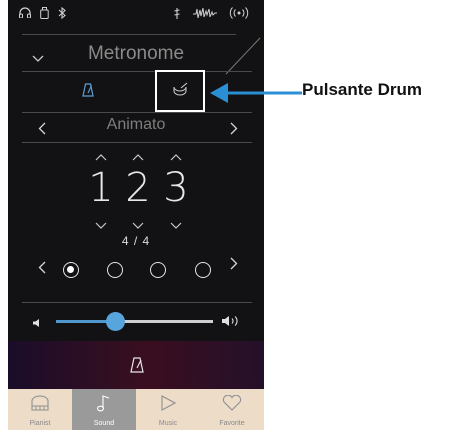 The width and height of the screenshot is (454, 430). Describe the element at coordinates (129, 34) in the screenshot. I see `header-top-divider` at that location.